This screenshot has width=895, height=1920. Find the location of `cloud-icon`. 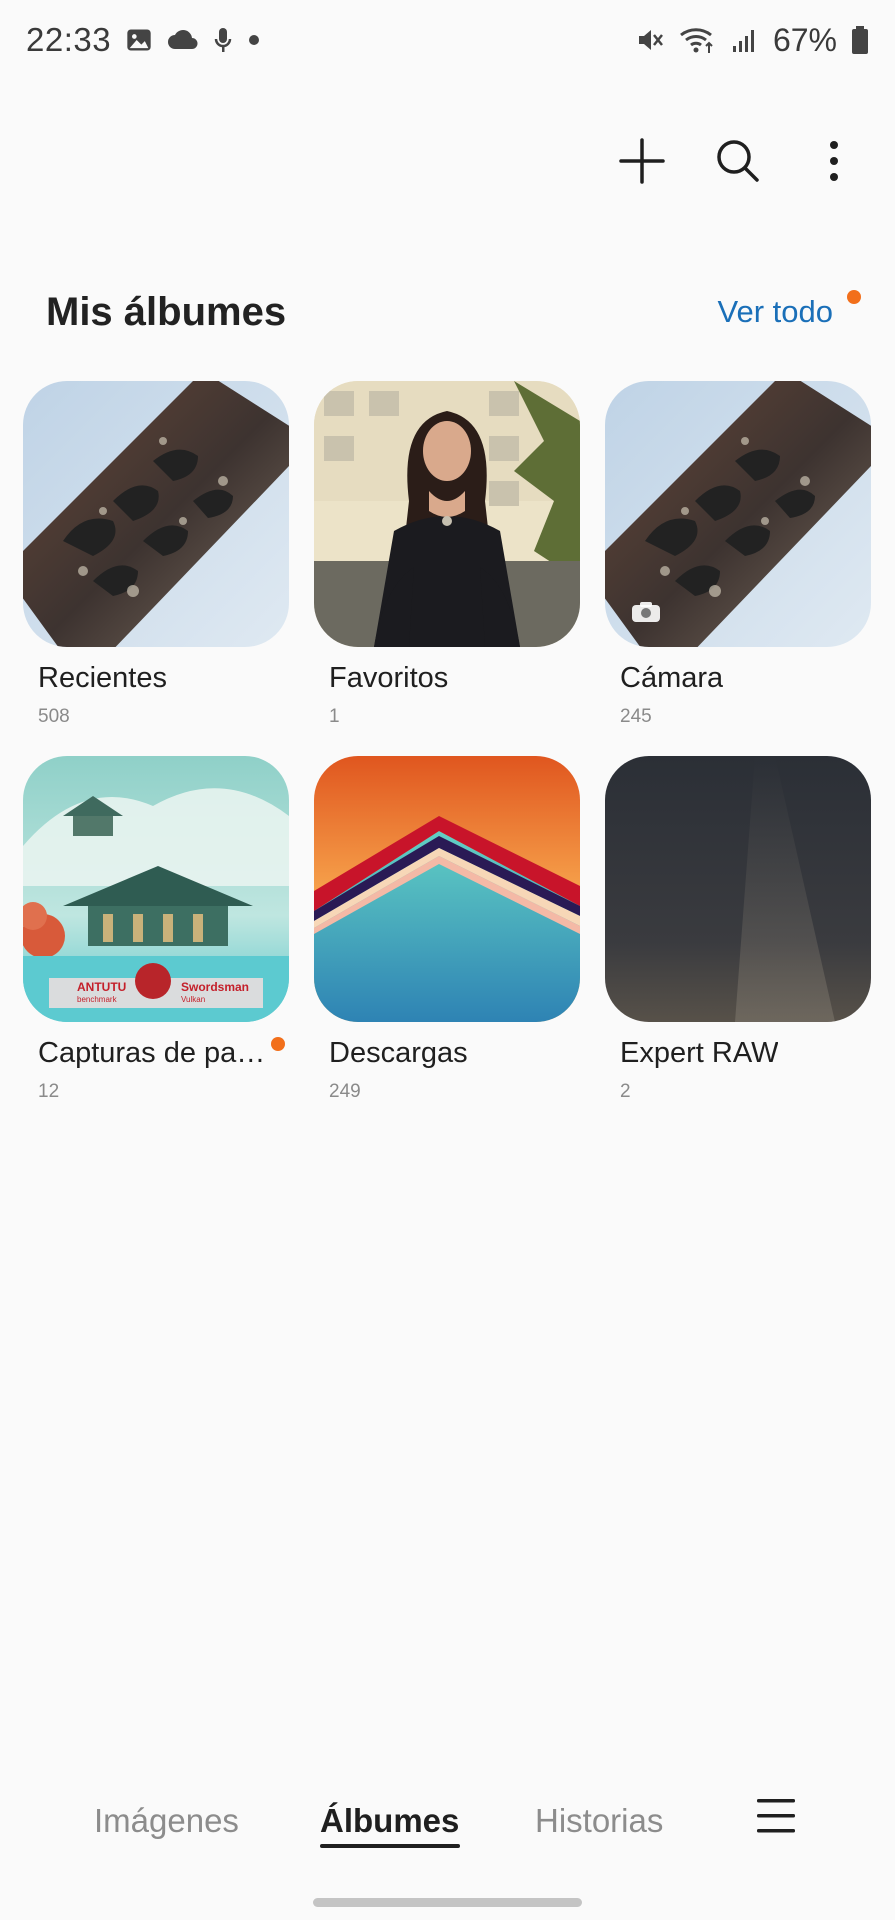

cloud-icon is located at coordinates (183, 40).